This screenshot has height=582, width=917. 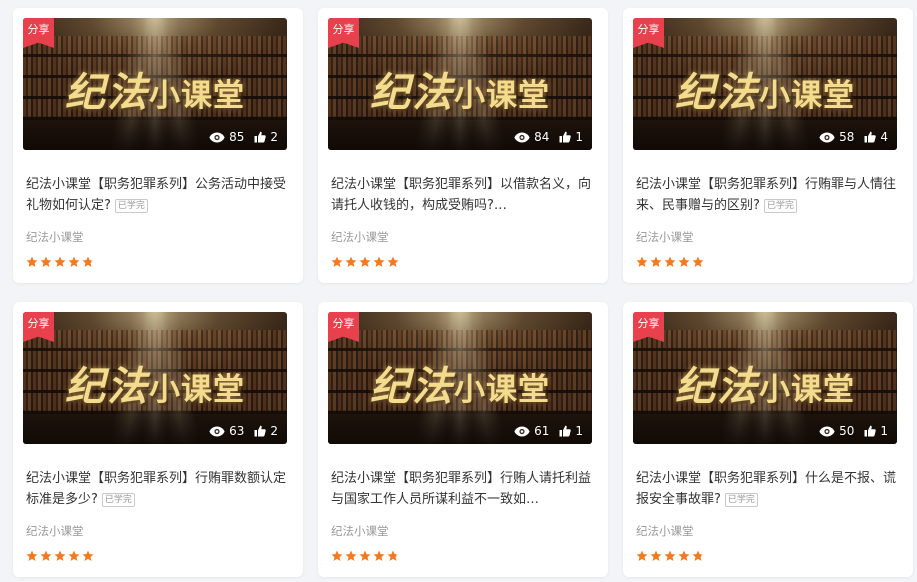 I want to click on course-title: 纪法小课堂【职务犯罪系列】公务活动中接受礼物如何认定? 已学完, so click(x=158, y=195).